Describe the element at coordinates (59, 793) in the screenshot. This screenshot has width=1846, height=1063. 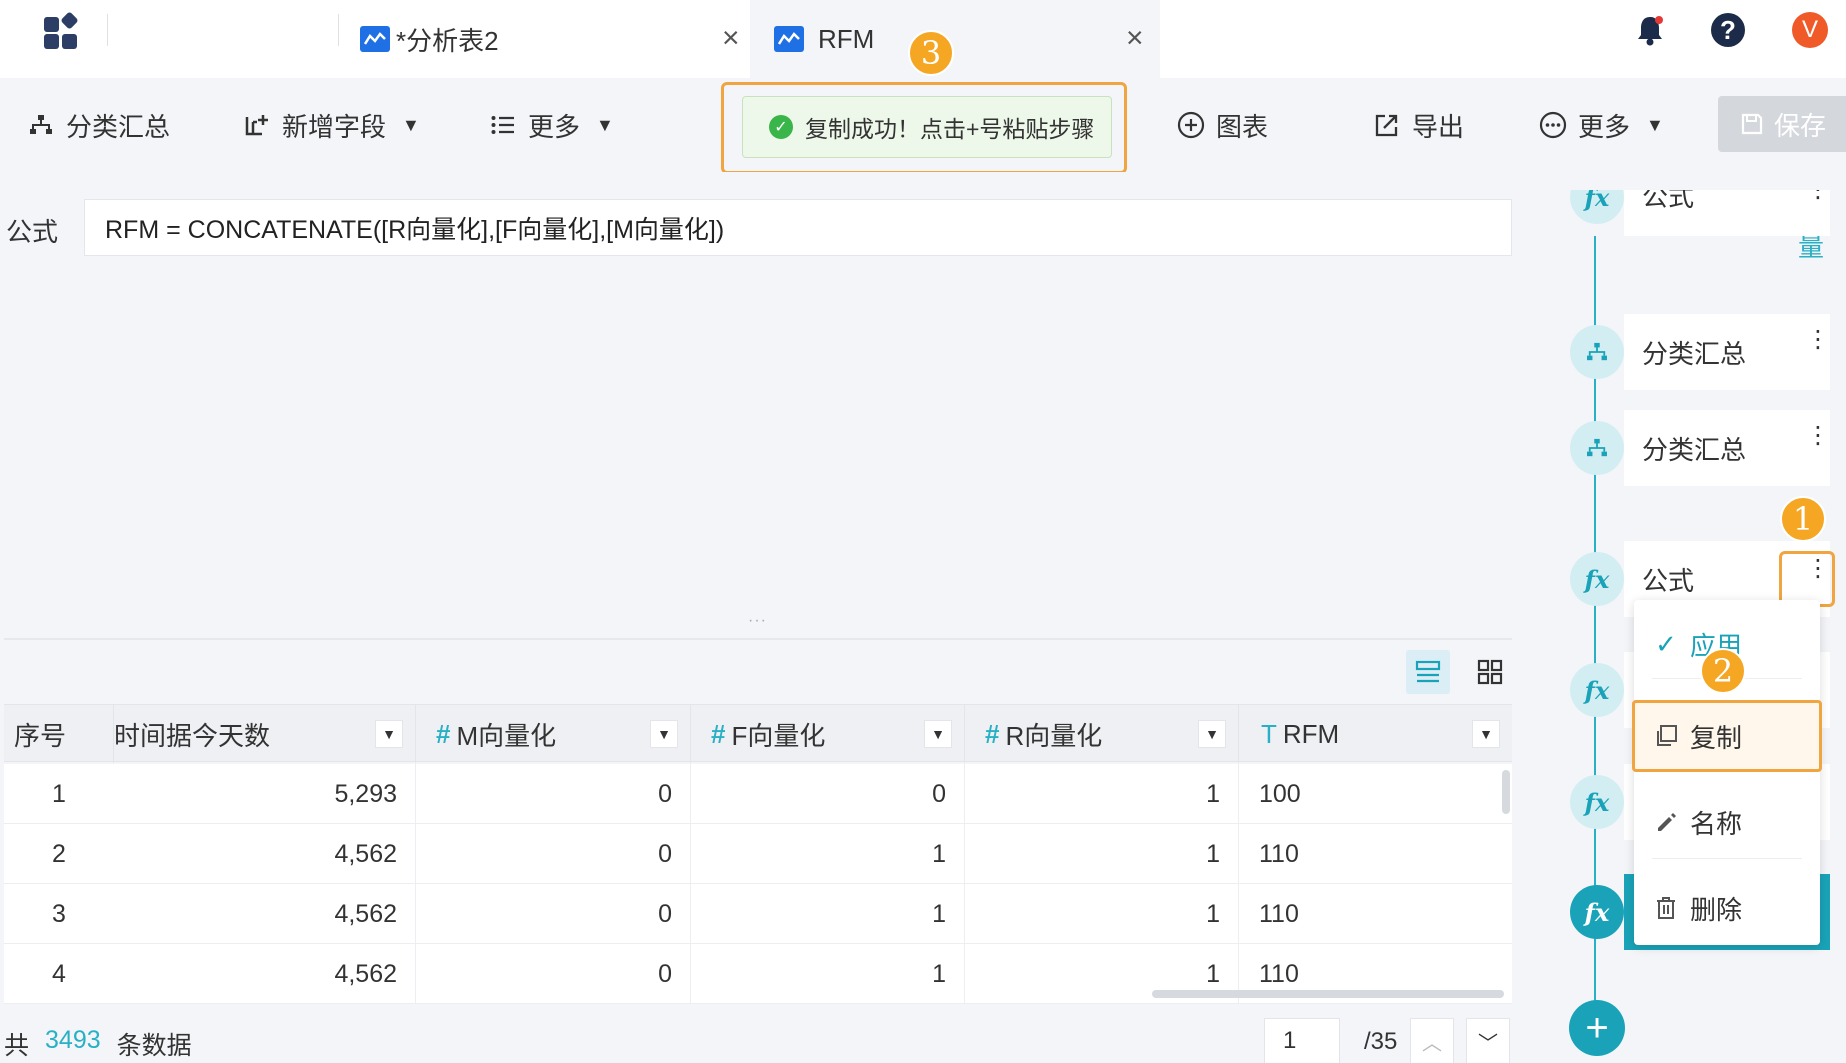
I see `row-index: 1` at that location.